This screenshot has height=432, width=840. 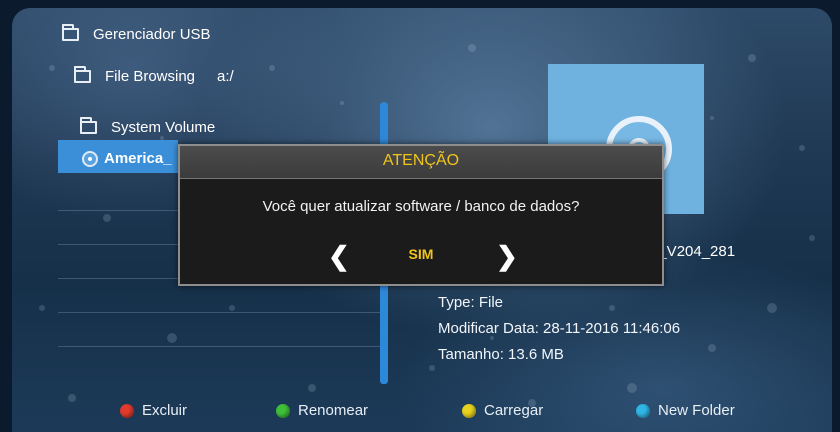 What do you see at coordinates (225, 76) in the screenshot?
I see `current-path: a:/` at bounding box center [225, 76].